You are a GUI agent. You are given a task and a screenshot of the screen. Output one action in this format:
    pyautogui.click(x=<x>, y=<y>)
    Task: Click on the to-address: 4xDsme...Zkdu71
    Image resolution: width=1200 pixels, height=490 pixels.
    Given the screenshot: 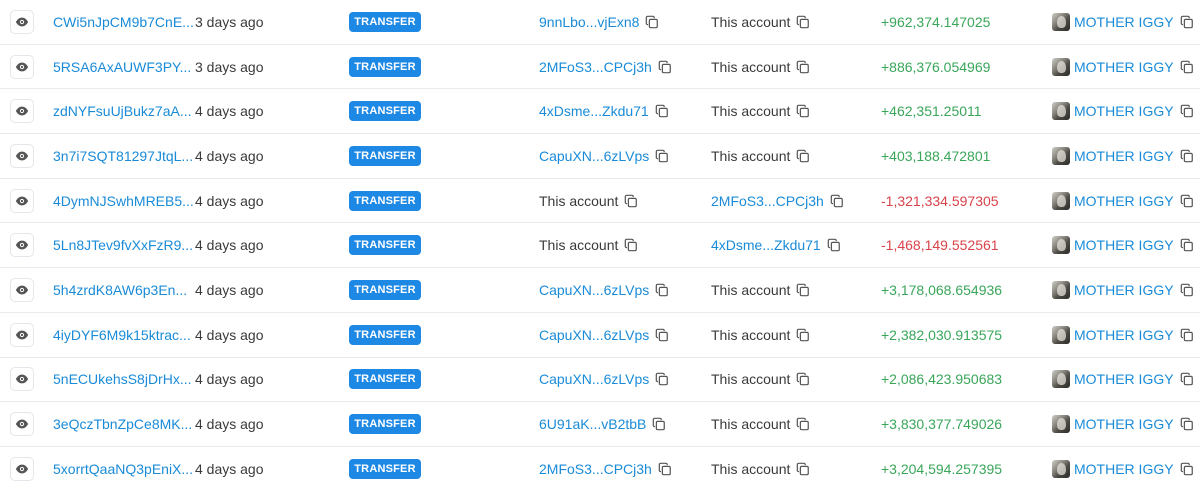 What is the action you would take?
    pyautogui.click(x=766, y=245)
    